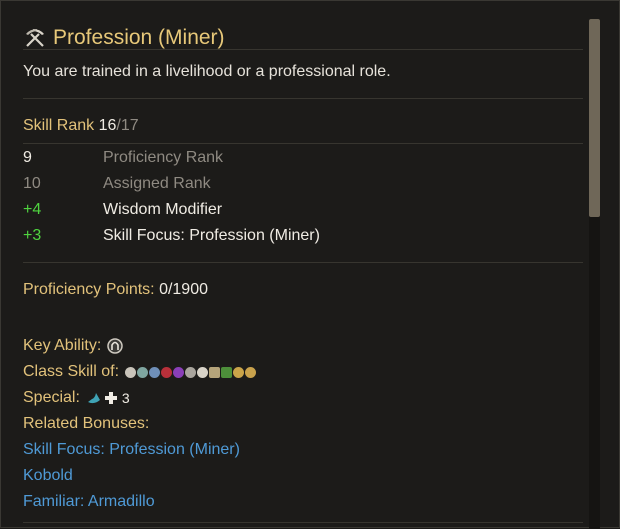  I want to click on proficiency-points-value: 0/1900, so click(183, 289).